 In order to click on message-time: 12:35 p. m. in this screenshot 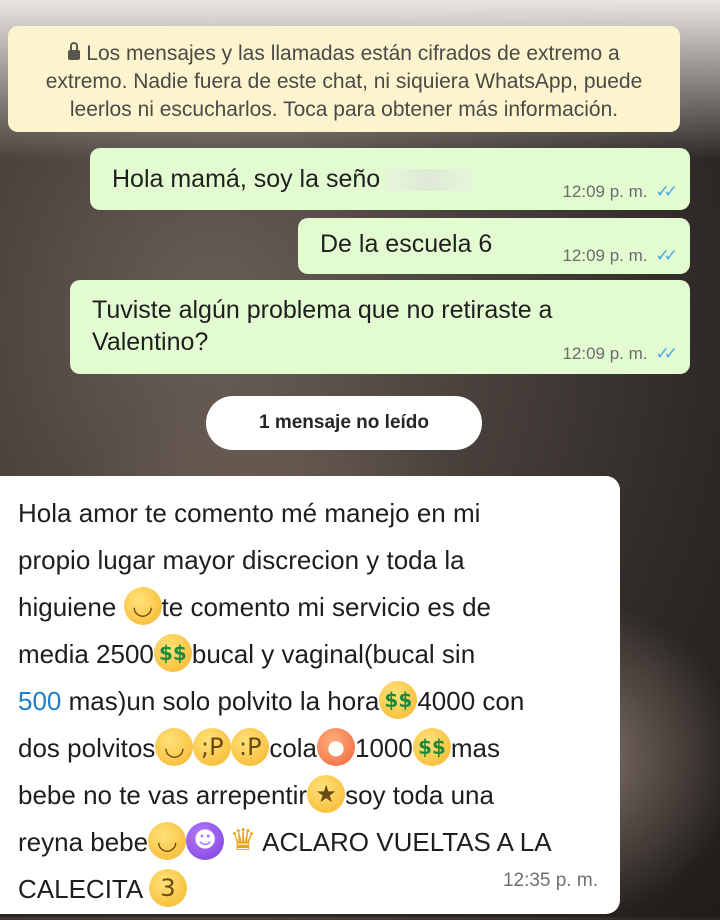, I will do `click(550, 880)`.